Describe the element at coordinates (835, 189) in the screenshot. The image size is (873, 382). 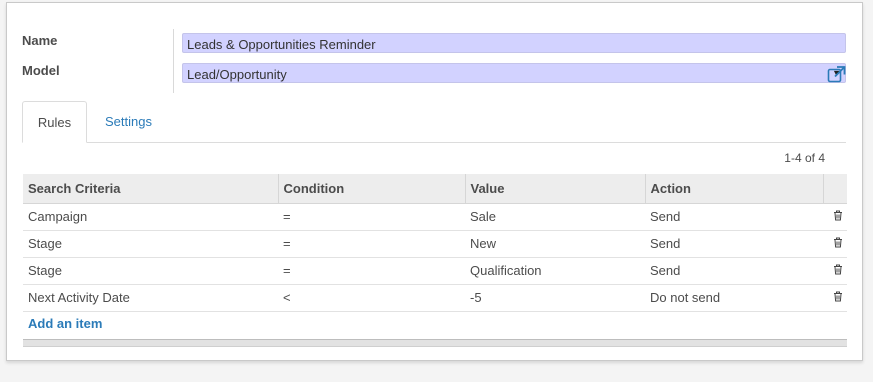
I see `column-header-delete` at that location.